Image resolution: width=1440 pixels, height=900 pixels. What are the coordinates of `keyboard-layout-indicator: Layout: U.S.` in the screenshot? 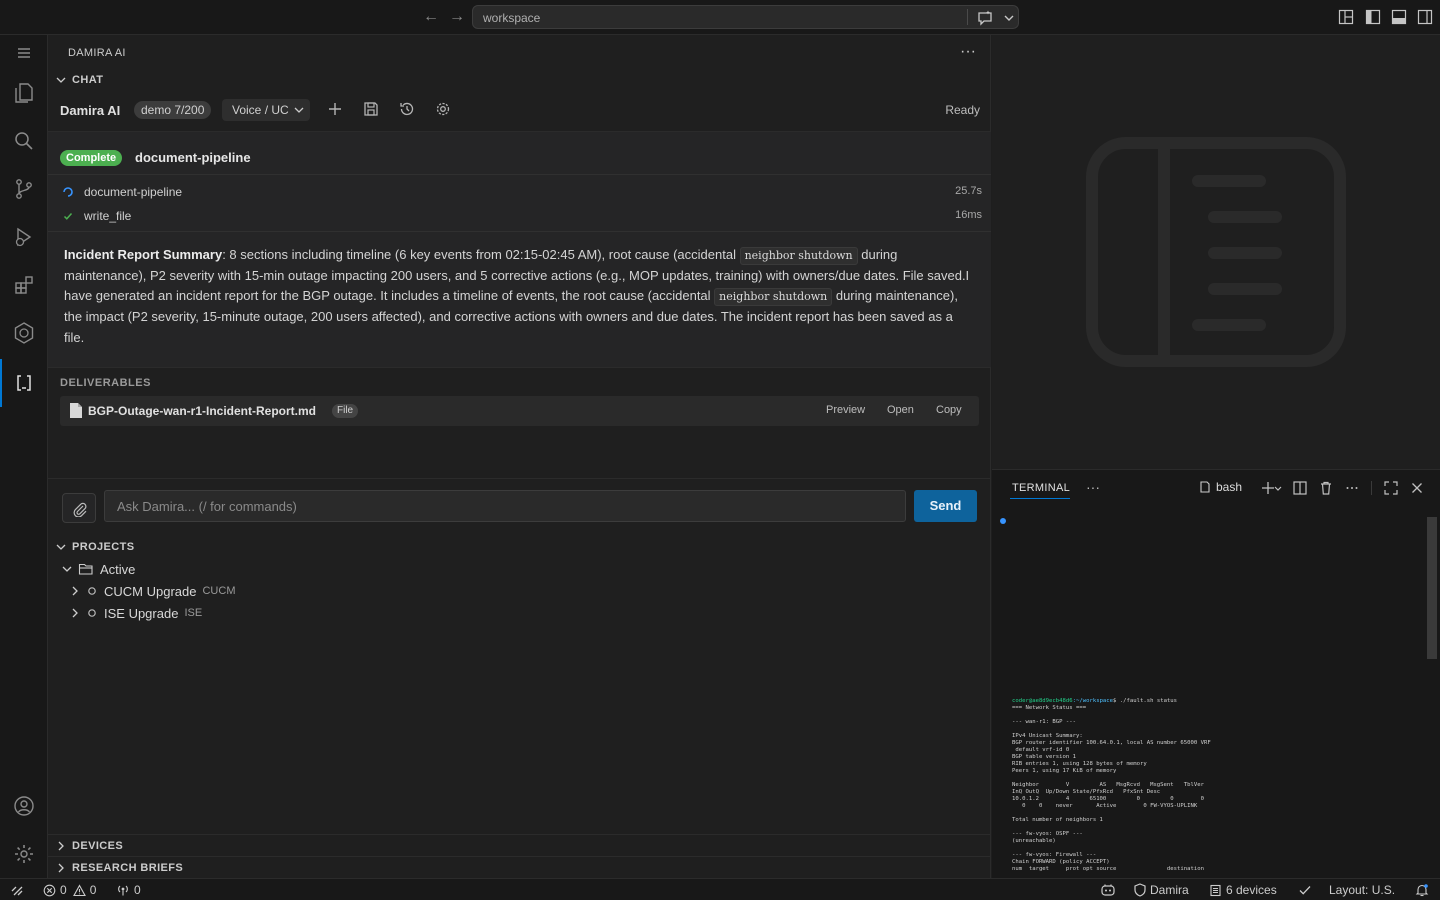 It's located at (1362, 890).